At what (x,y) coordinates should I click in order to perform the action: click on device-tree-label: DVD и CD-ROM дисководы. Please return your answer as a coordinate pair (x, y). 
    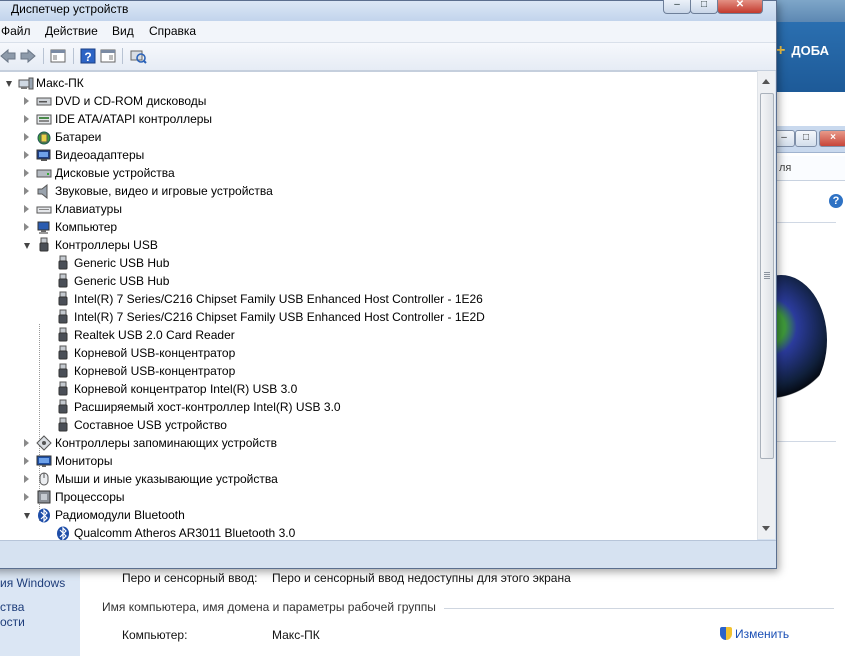
    Looking at the image, I should click on (131, 101).